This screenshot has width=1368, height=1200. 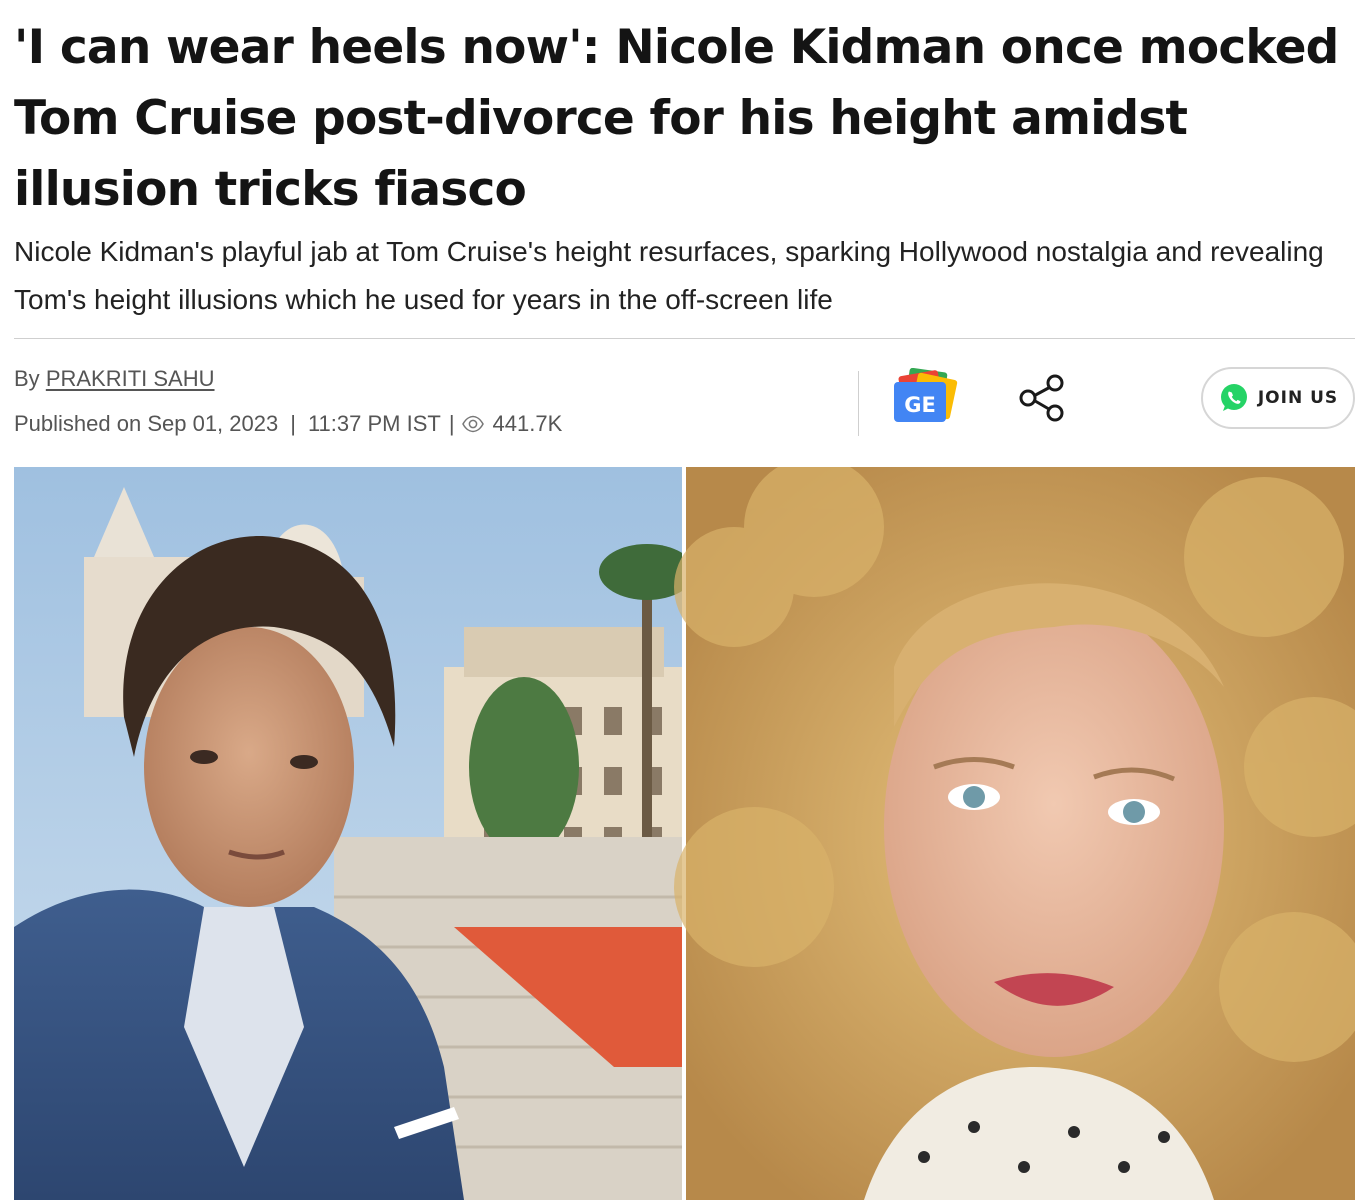 What do you see at coordinates (527, 423) in the screenshot?
I see `view-count: 441.7K` at bounding box center [527, 423].